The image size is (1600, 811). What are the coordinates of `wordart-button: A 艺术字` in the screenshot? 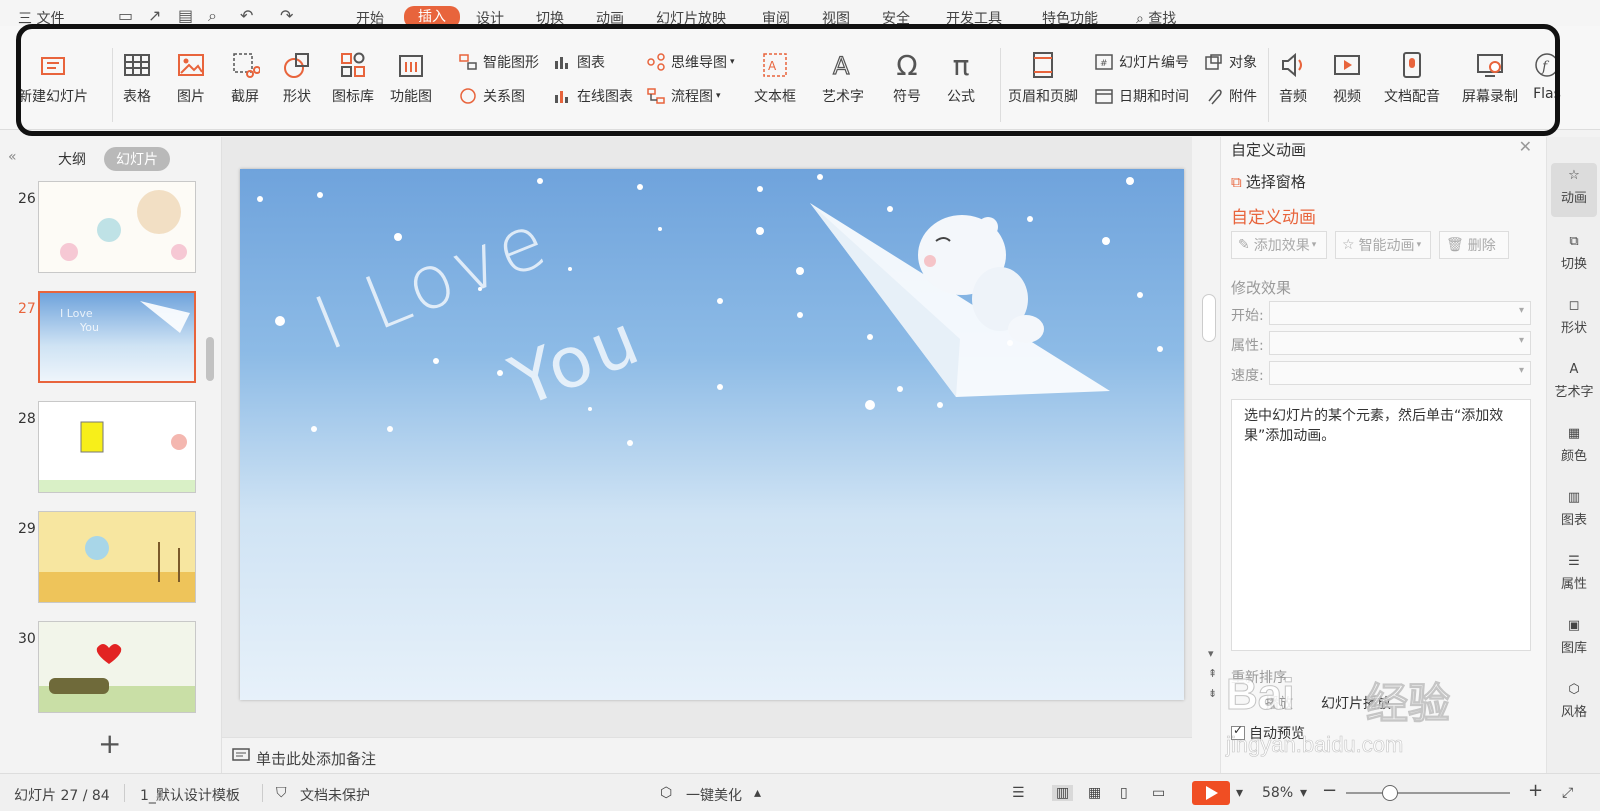 It's located at (843, 77).